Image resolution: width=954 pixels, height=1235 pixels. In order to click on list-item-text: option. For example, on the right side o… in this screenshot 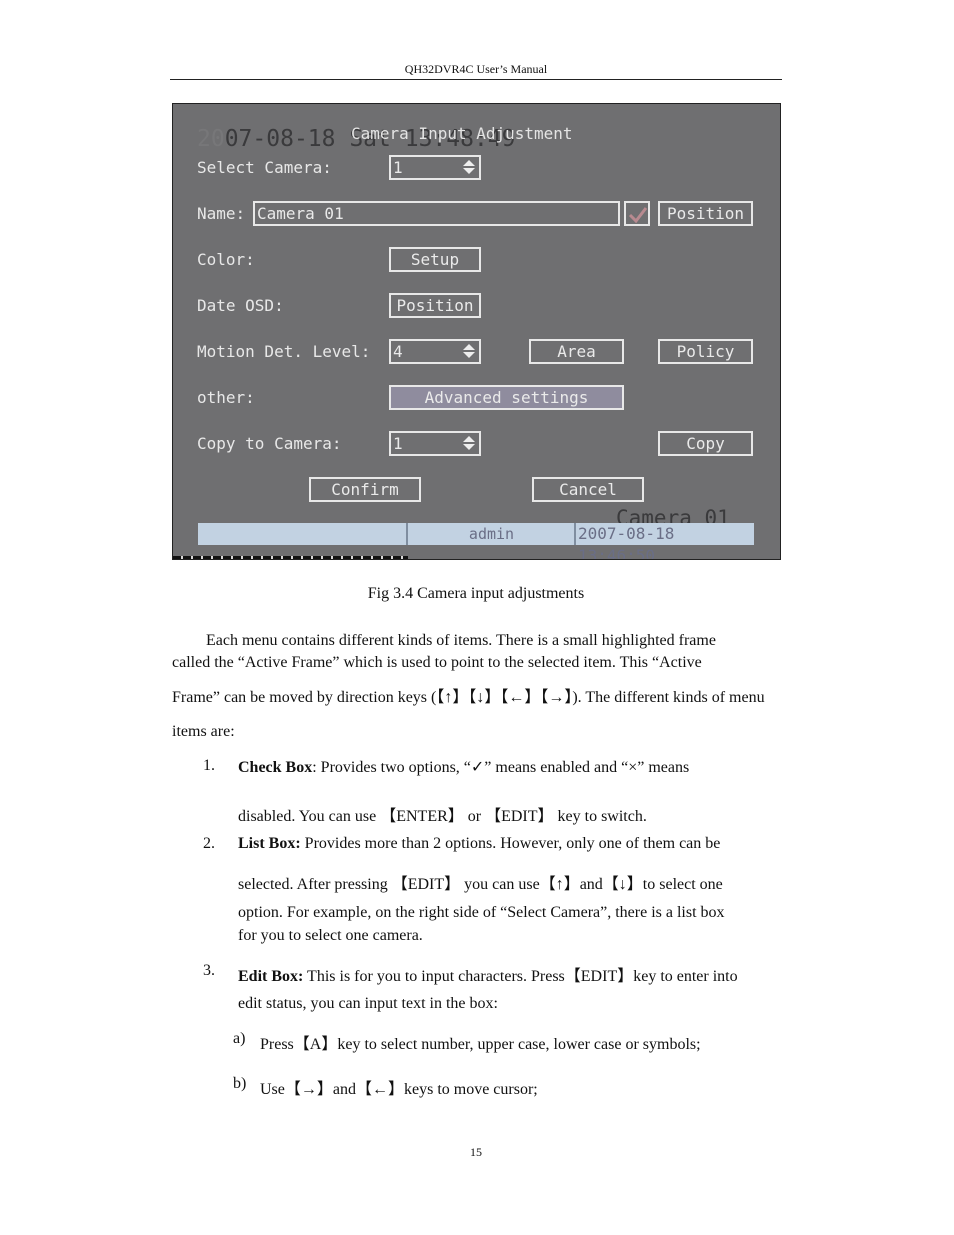, I will do `click(481, 912)`.